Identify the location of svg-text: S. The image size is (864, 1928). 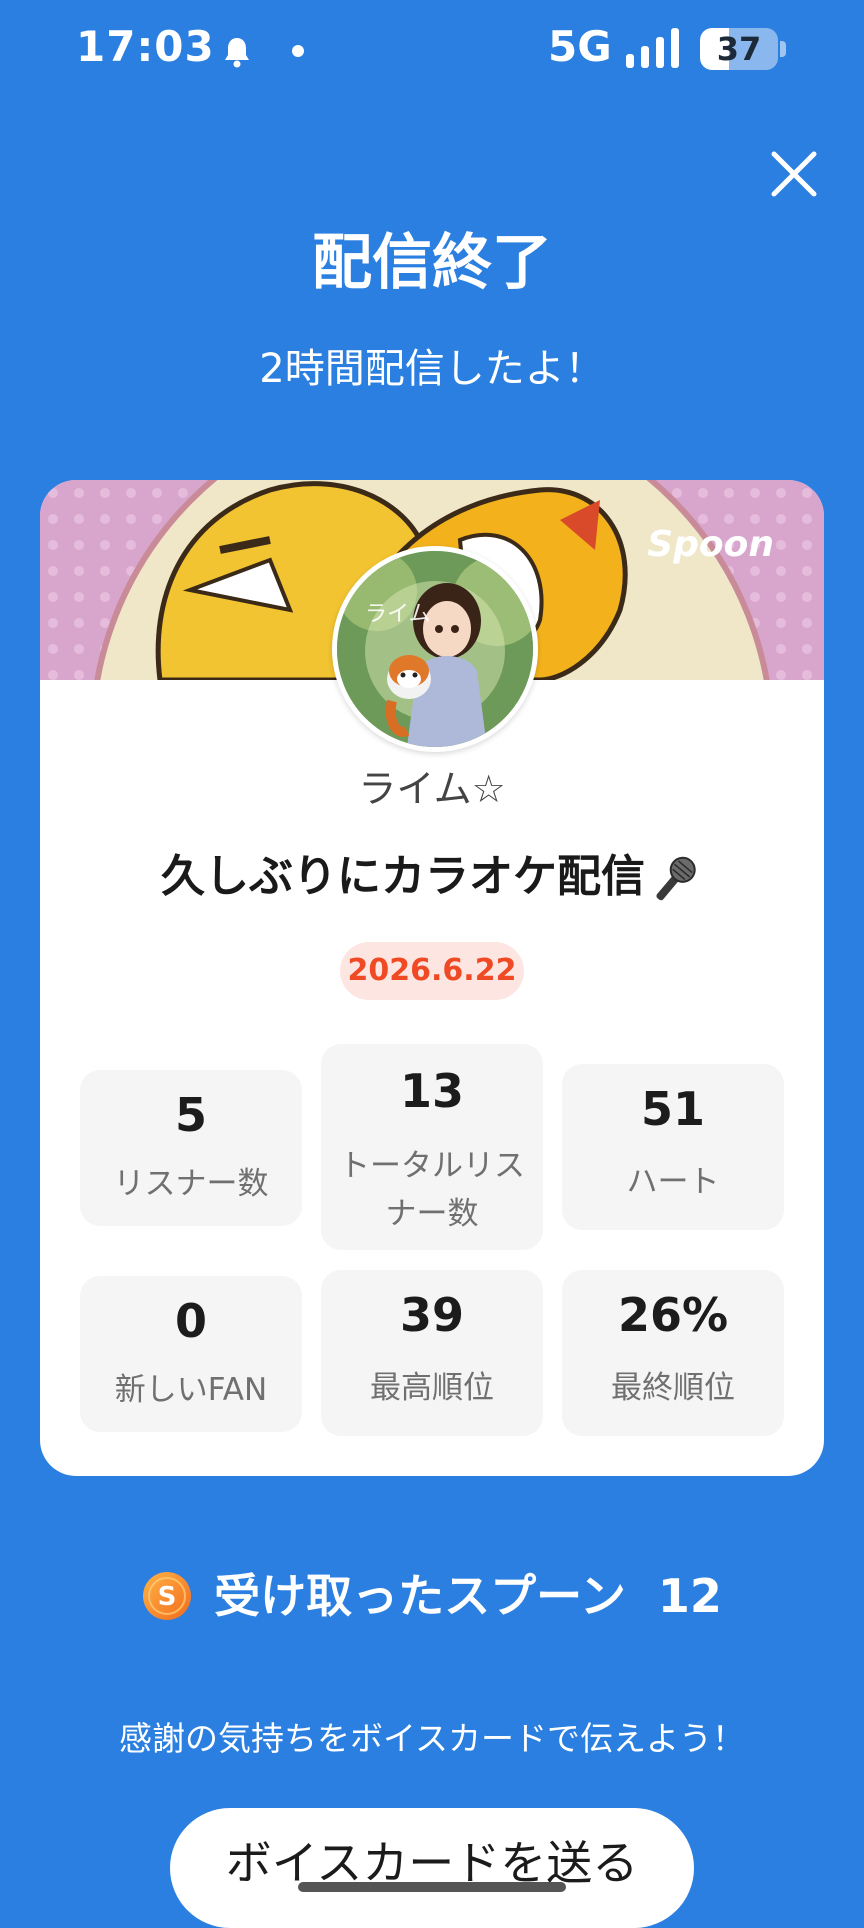
(167, 1597).